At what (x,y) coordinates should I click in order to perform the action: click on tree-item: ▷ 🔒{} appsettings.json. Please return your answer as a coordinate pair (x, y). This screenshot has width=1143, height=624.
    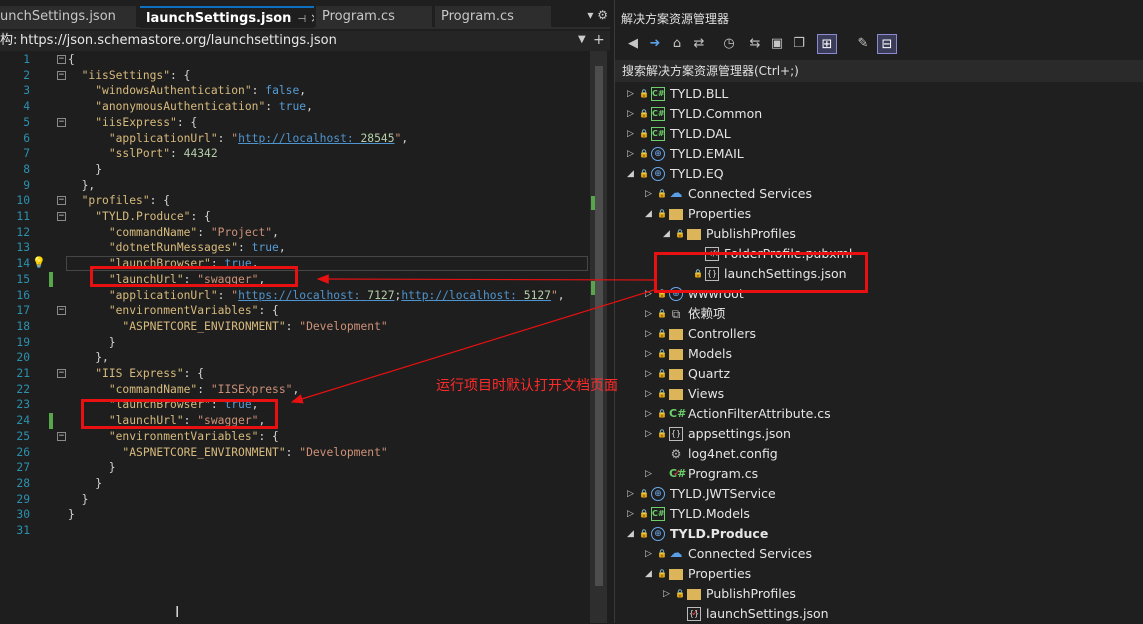
    Looking at the image, I should click on (879, 434).